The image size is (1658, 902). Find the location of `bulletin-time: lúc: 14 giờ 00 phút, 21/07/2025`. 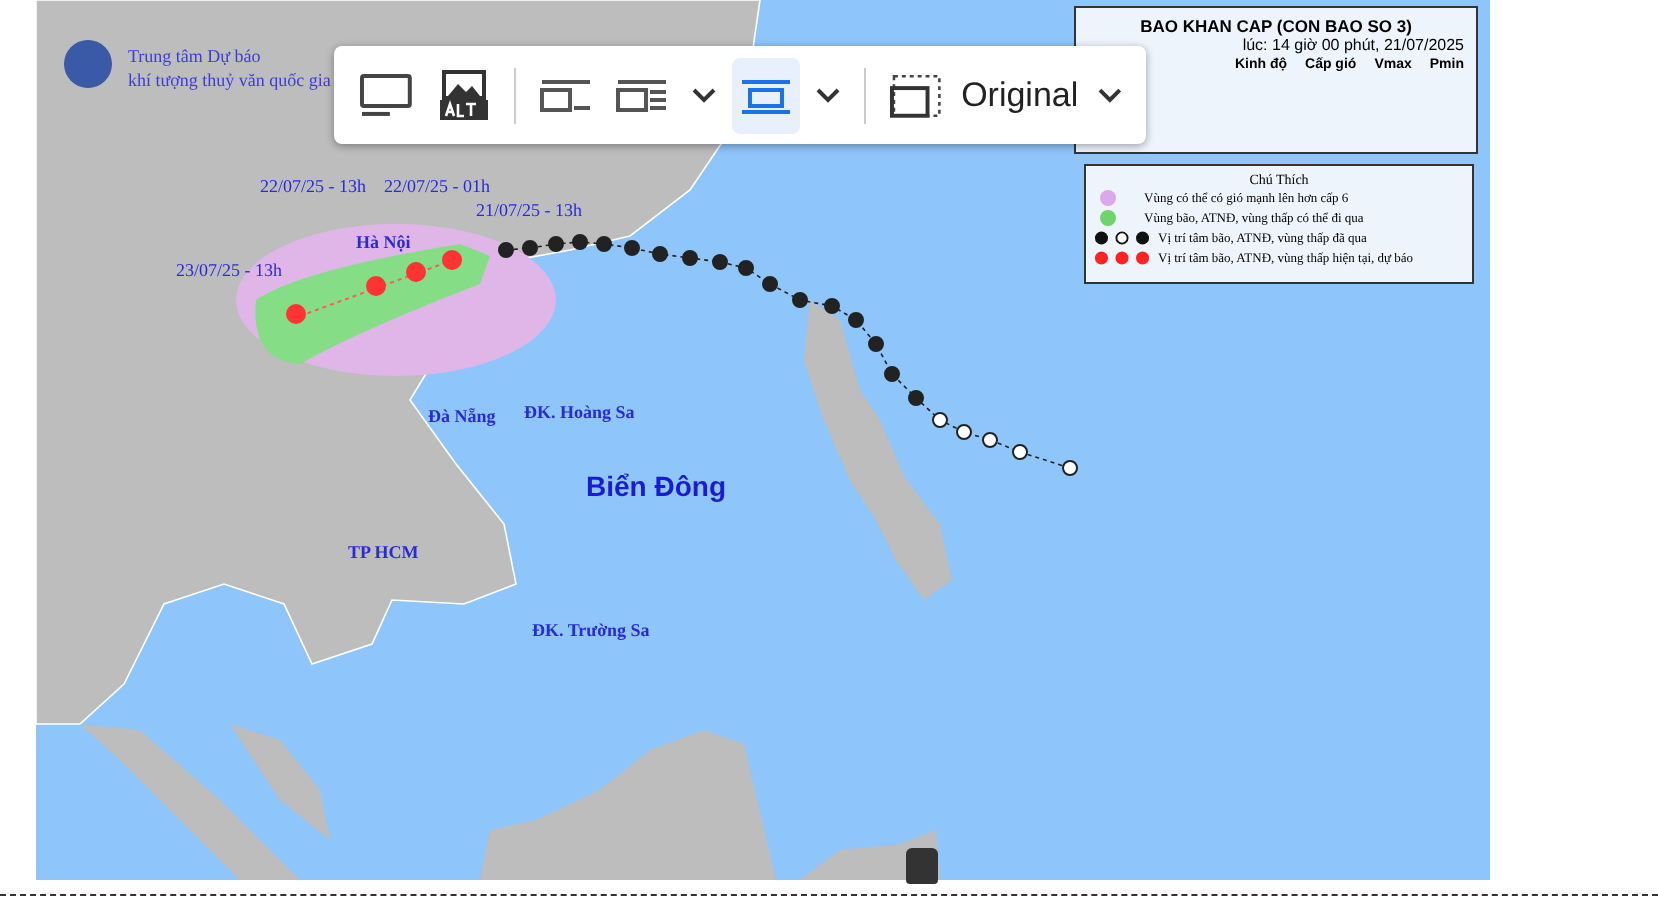

bulletin-time: lúc: 14 giờ 00 phút, 21/07/2025 is located at coordinates (1353, 45).